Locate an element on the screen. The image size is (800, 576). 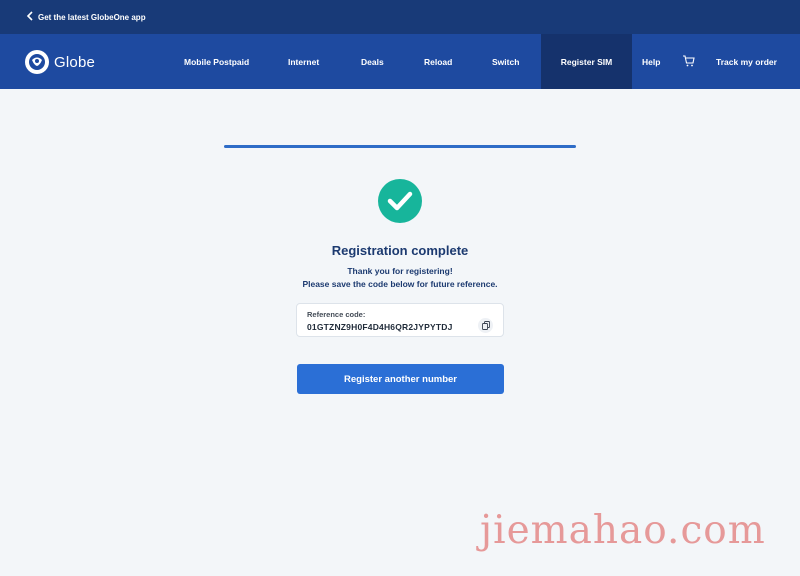
watermark: jiemahao.com is located at coordinates (623, 530).